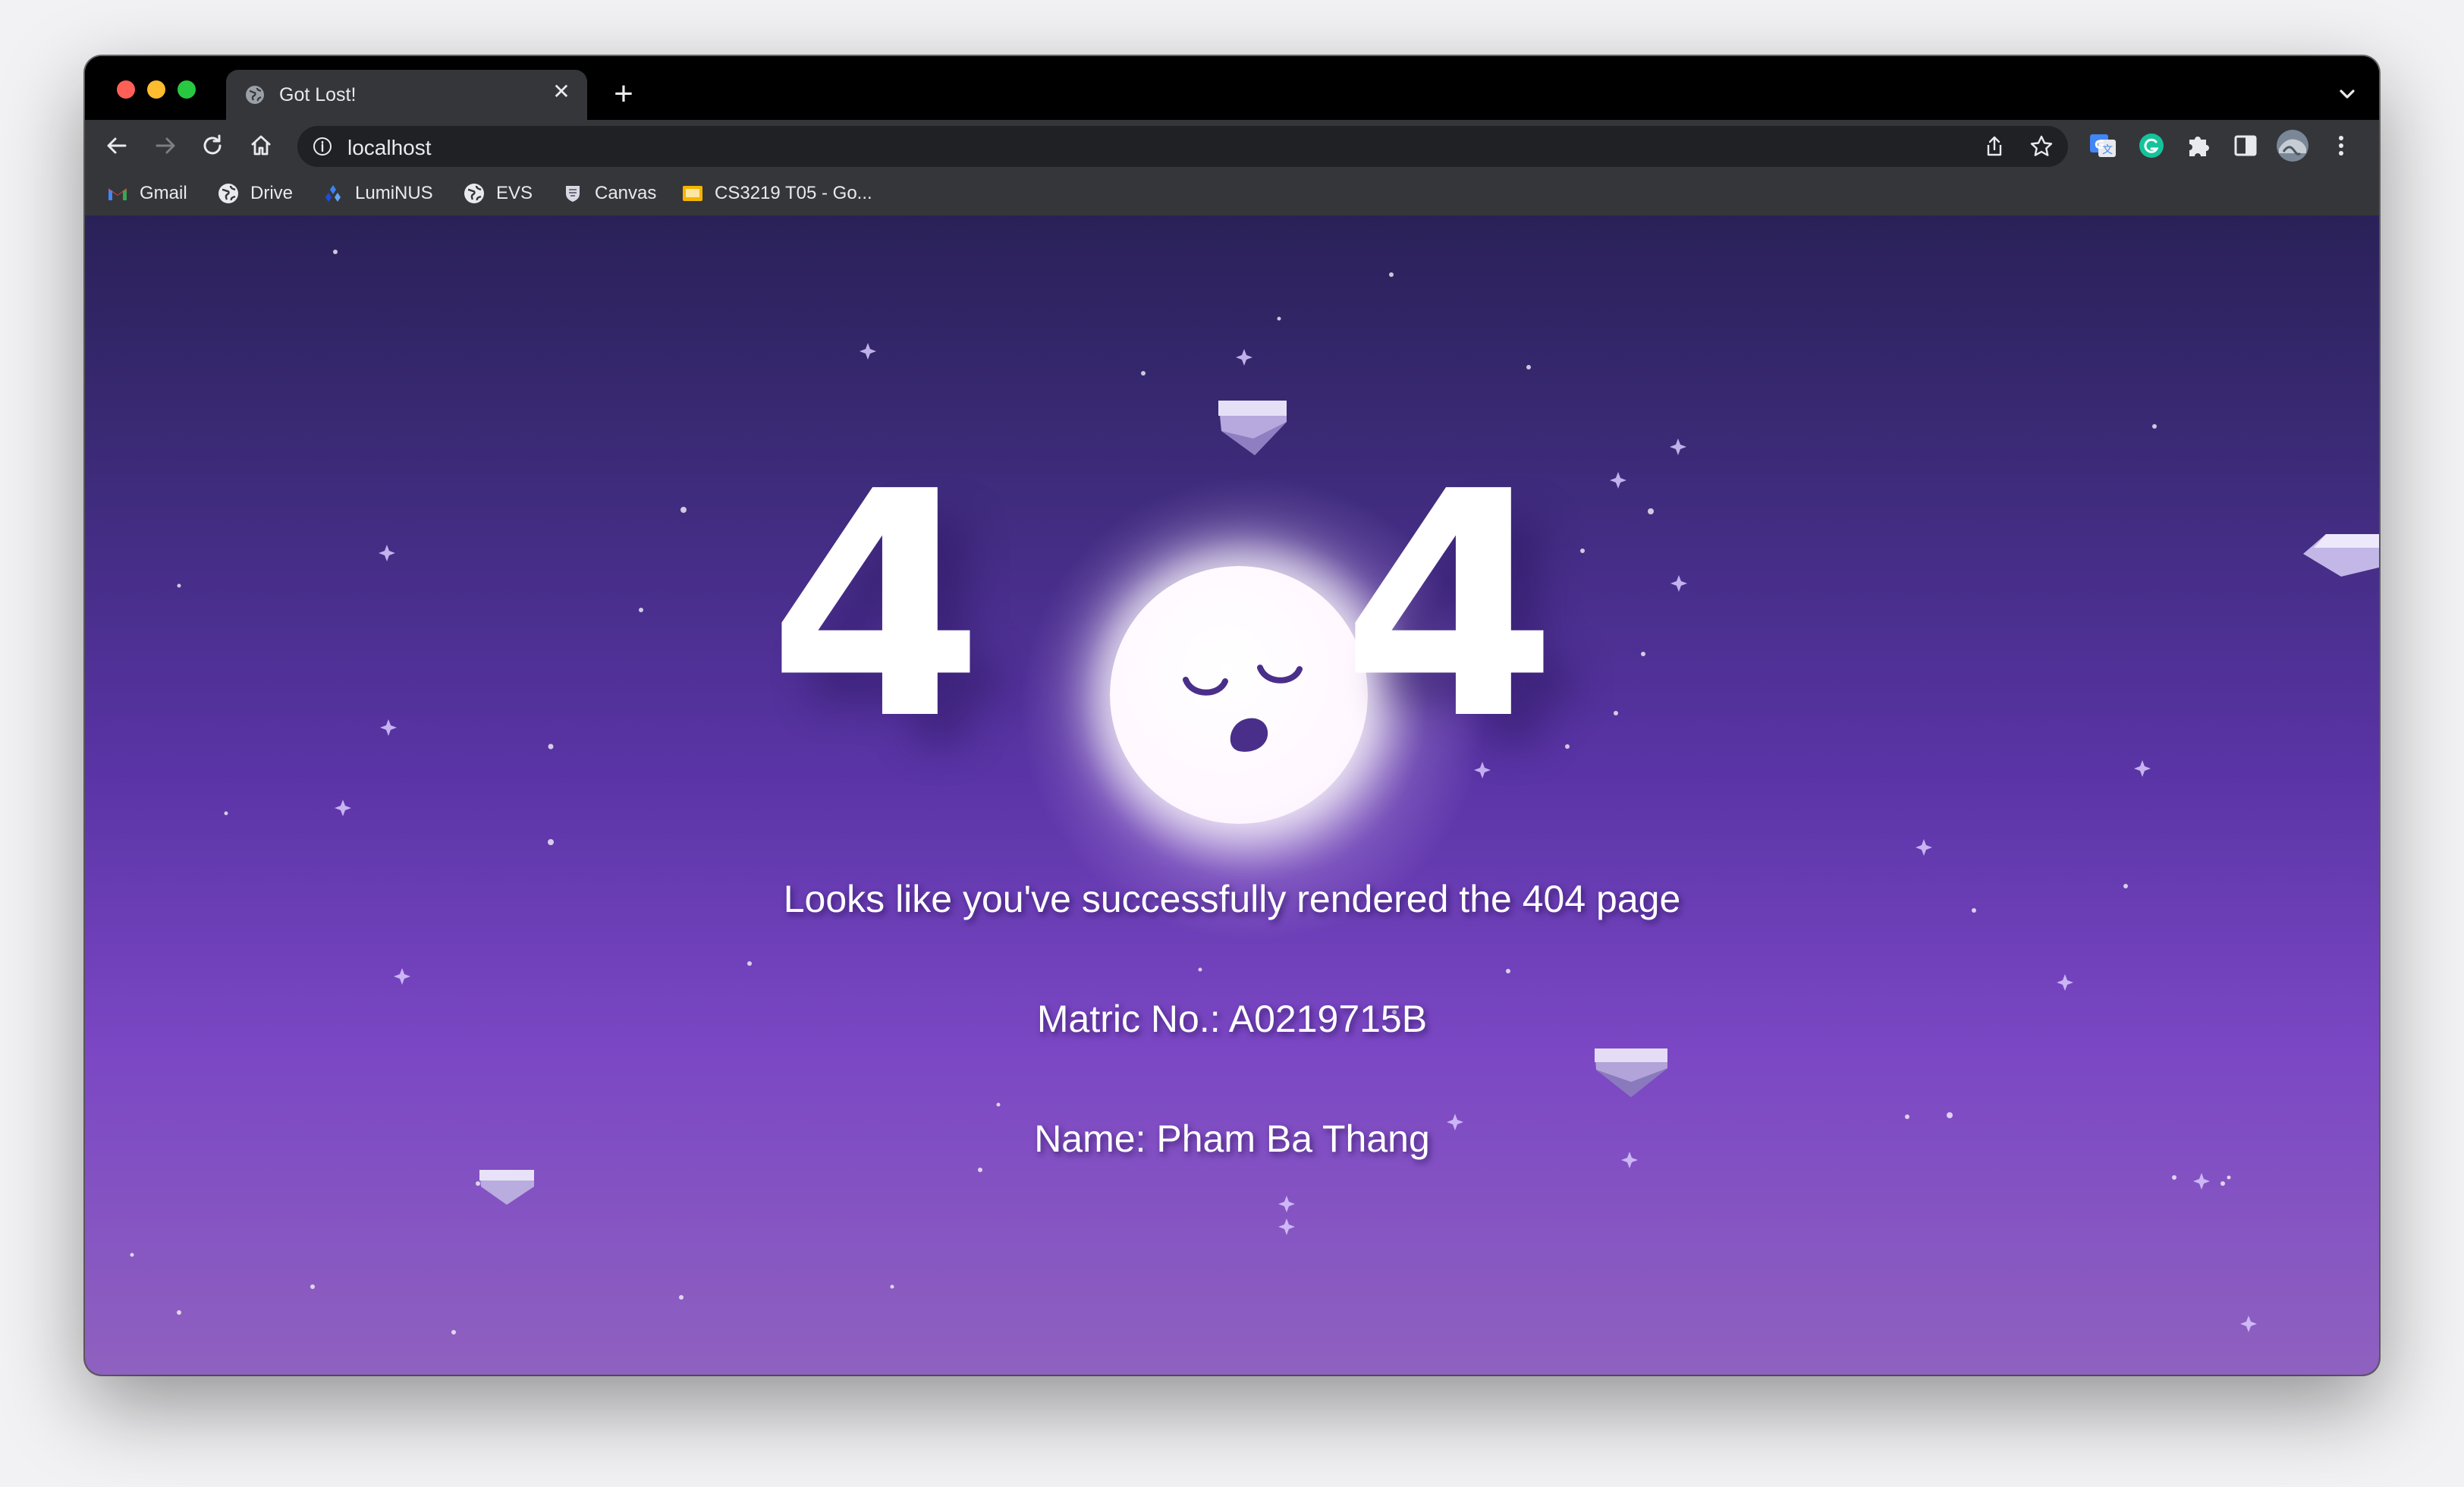 This screenshot has height=1487, width=2464. I want to click on chevron-down-icon, so click(2347, 94).